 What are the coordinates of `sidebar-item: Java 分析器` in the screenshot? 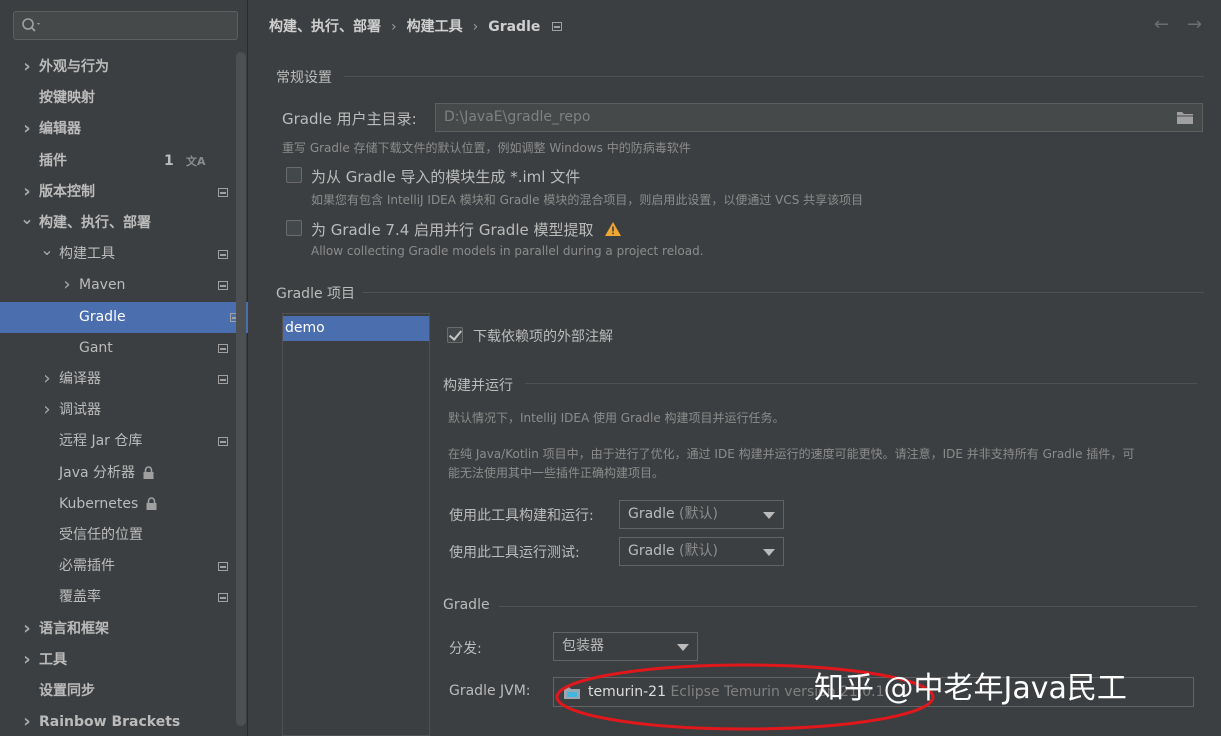 It's located at (118, 473).